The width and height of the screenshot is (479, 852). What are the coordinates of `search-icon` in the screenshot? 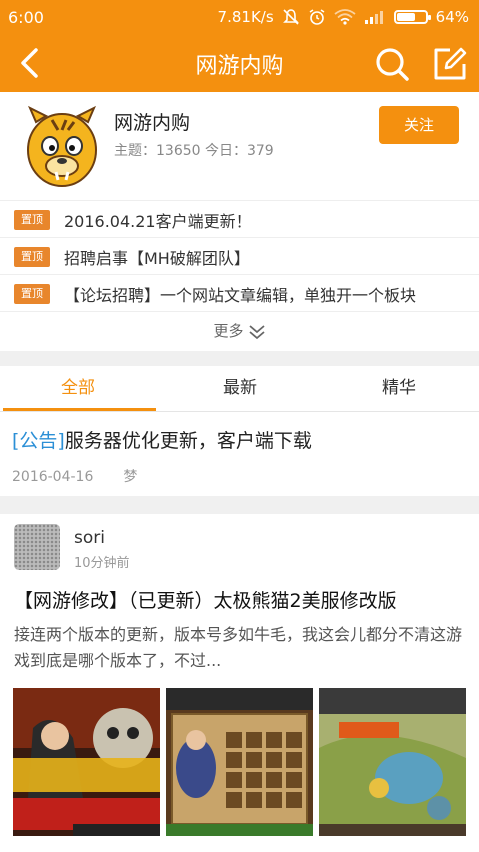 It's located at (392, 64).